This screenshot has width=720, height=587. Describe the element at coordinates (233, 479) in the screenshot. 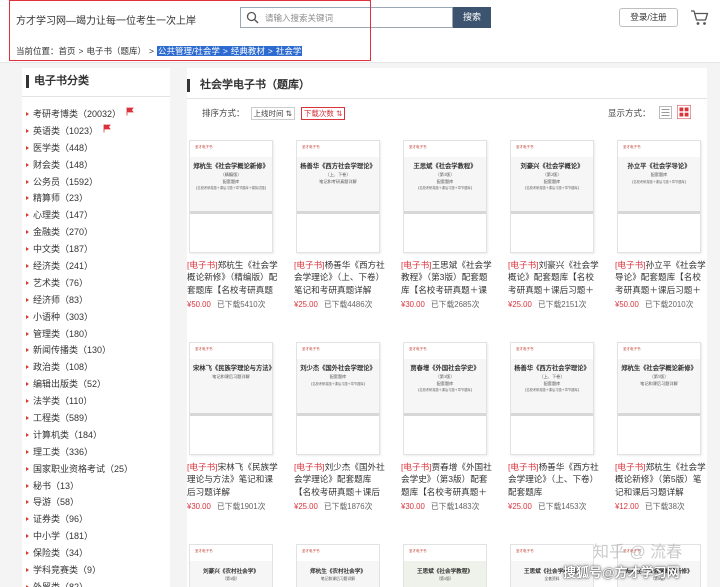

I see `book-title-link: [电子书]宋林飞《民族学理论与方法》笔记和课后习题详解` at that location.